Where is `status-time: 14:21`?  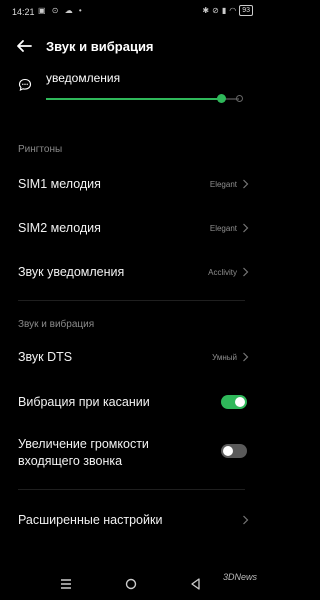 status-time: 14:21 is located at coordinates (23, 12).